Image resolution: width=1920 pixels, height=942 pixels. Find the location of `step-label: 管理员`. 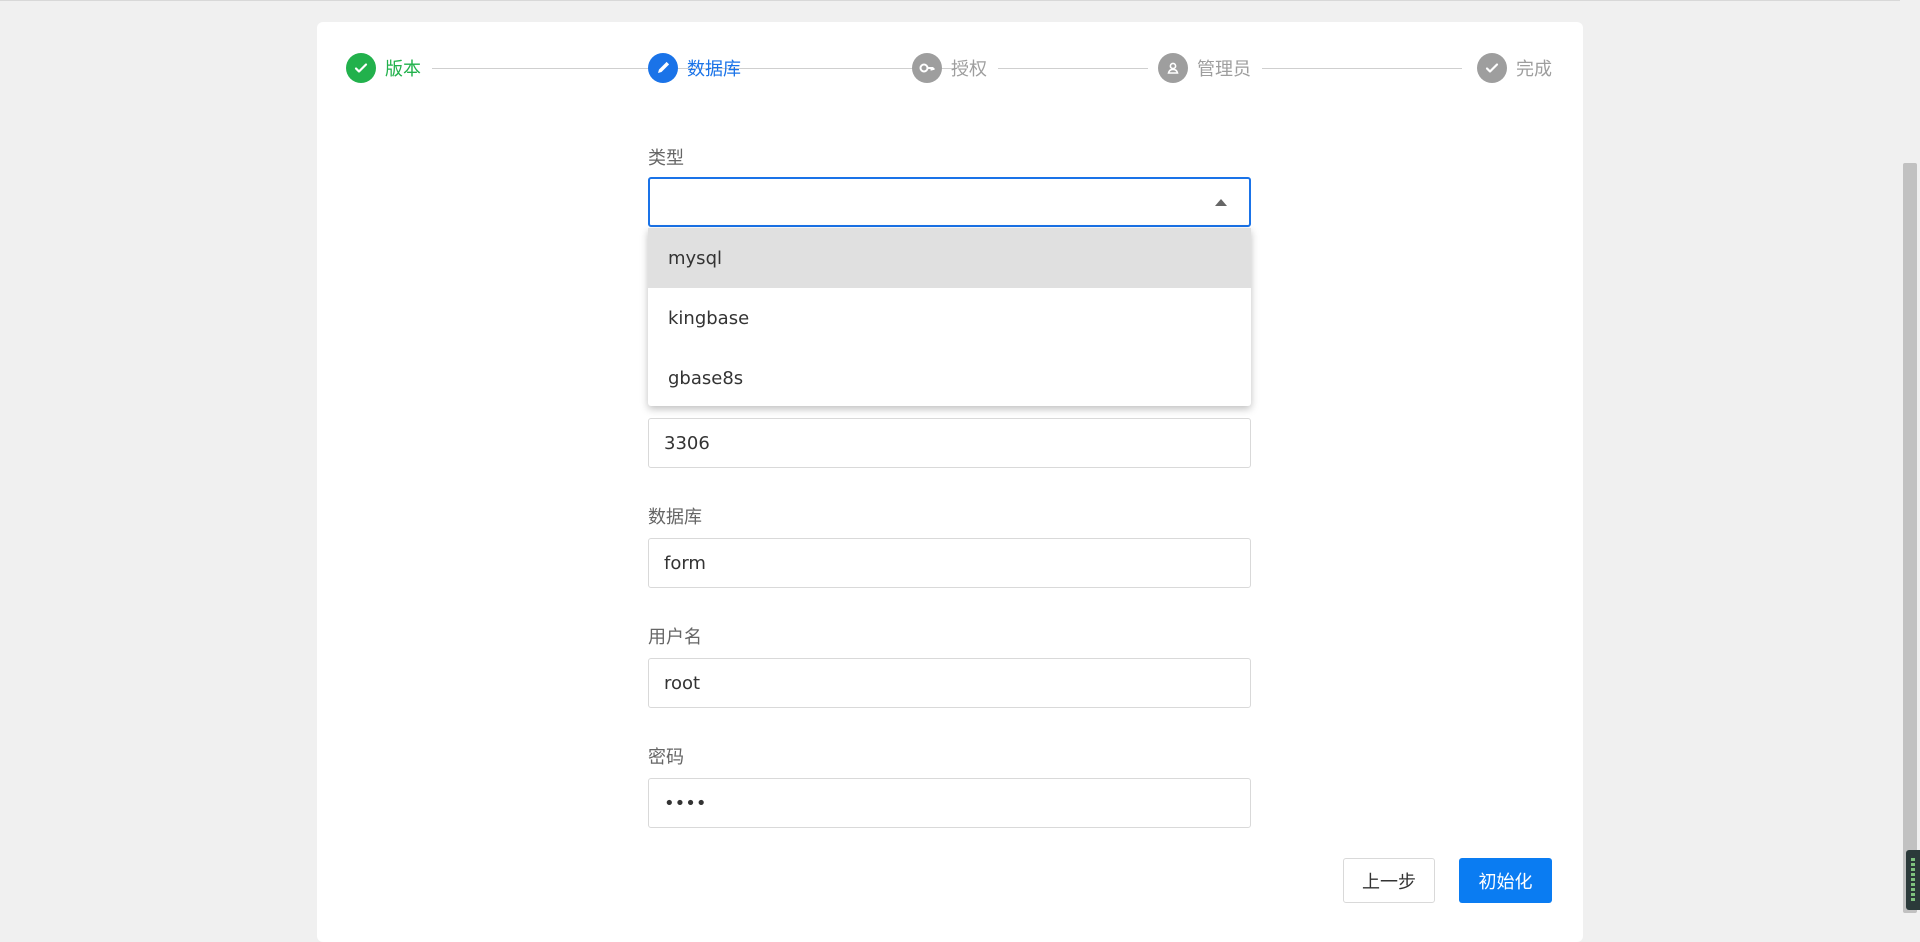

step-label: 管理员 is located at coordinates (1224, 69).